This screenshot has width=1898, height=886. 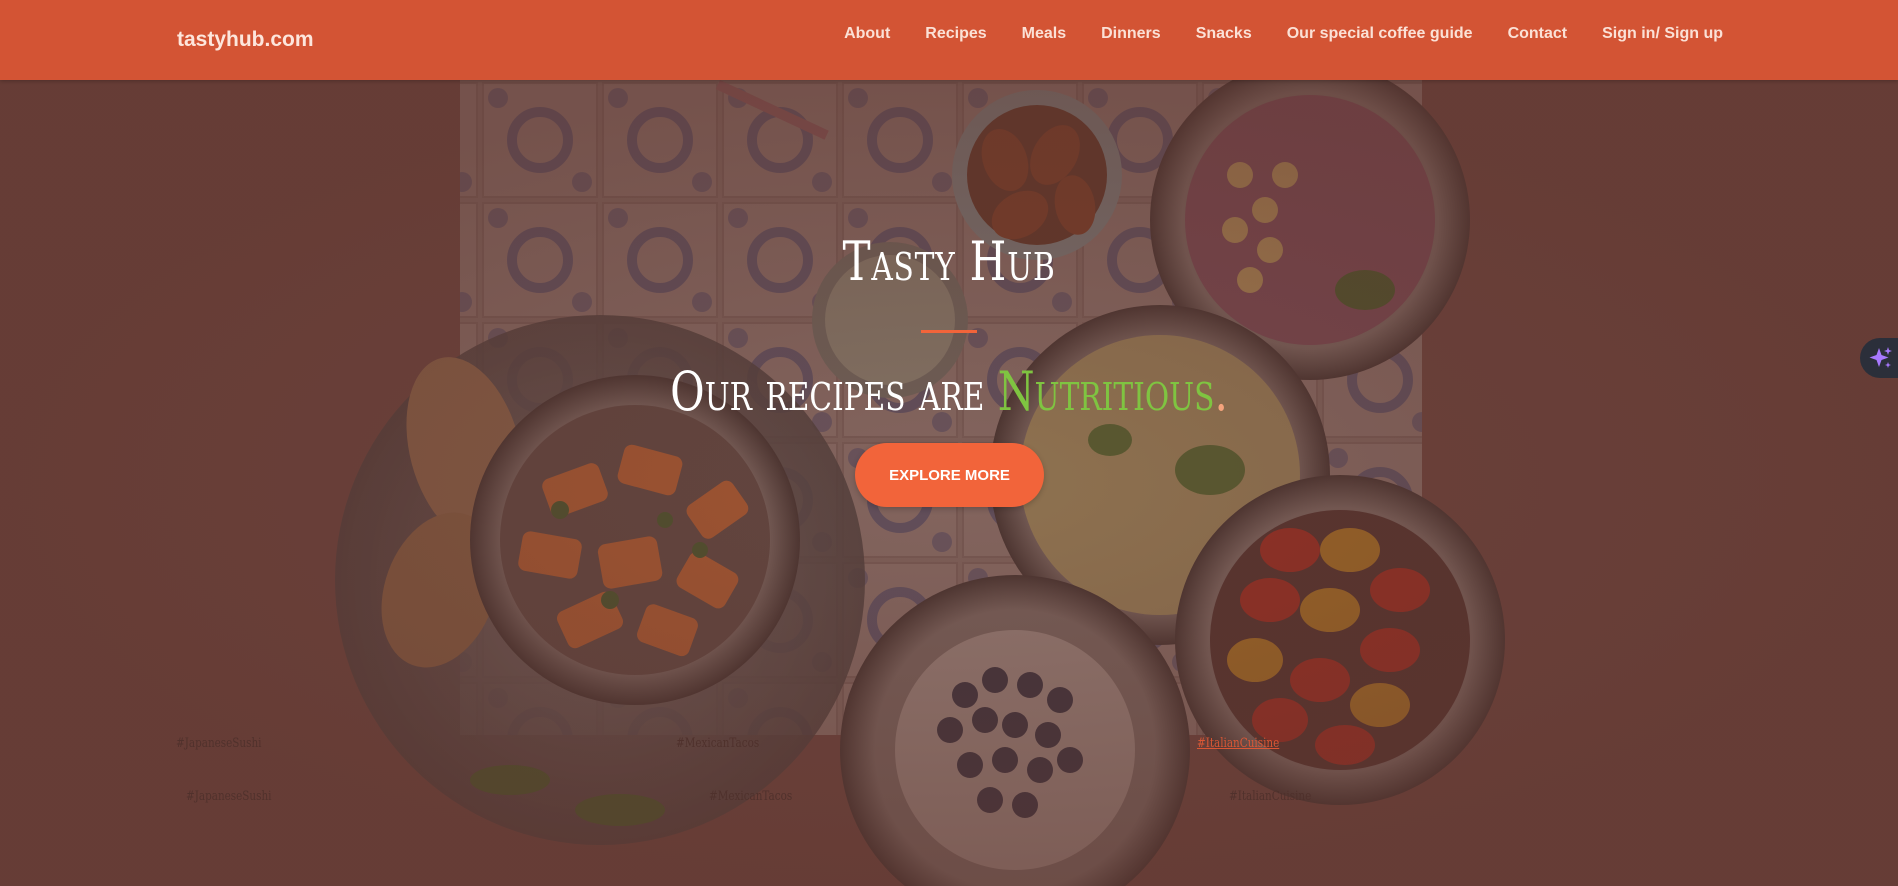 What do you see at coordinates (1106, 391) in the screenshot?
I see `tagline-highlight: Nutritious` at bounding box center [1106, 391].